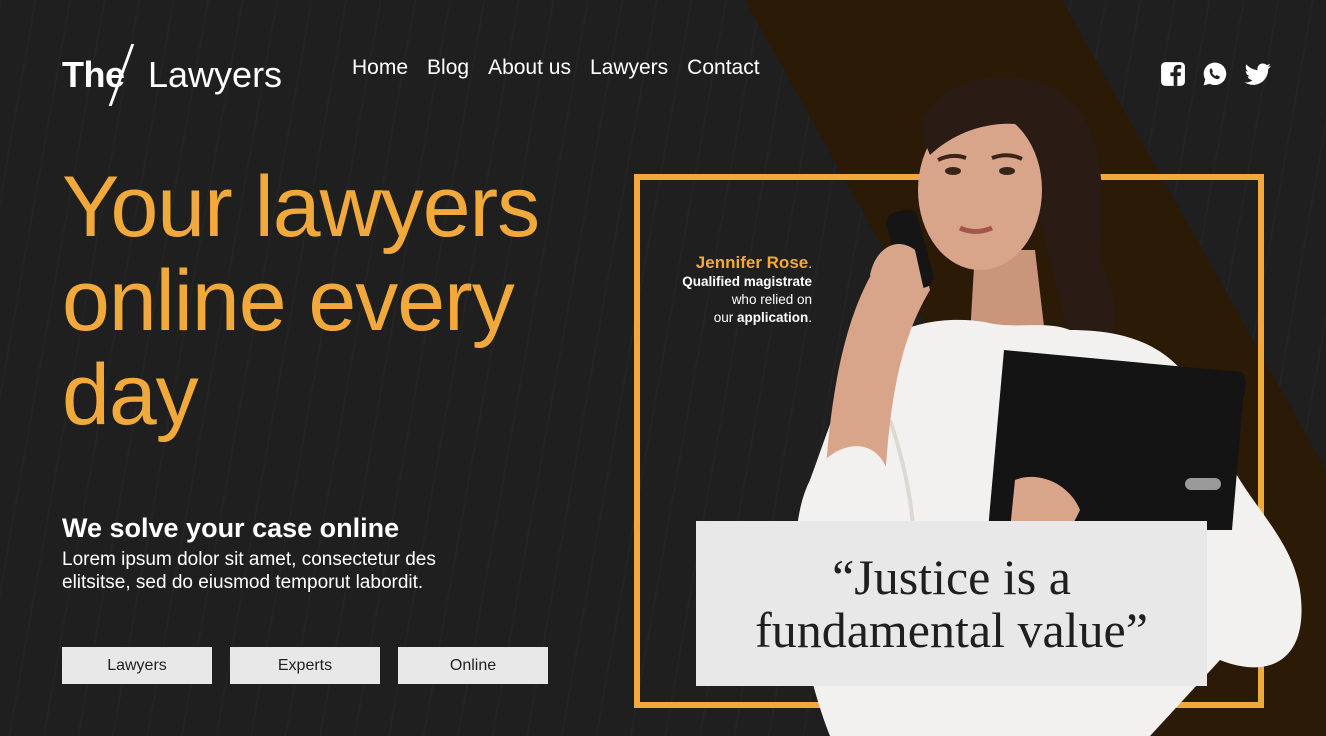 The height and width of the screenshot is (736, 1326). Describe the element at coordinates (529, 68) in the screenshot. I see `nav-about-us: About us` at that location.